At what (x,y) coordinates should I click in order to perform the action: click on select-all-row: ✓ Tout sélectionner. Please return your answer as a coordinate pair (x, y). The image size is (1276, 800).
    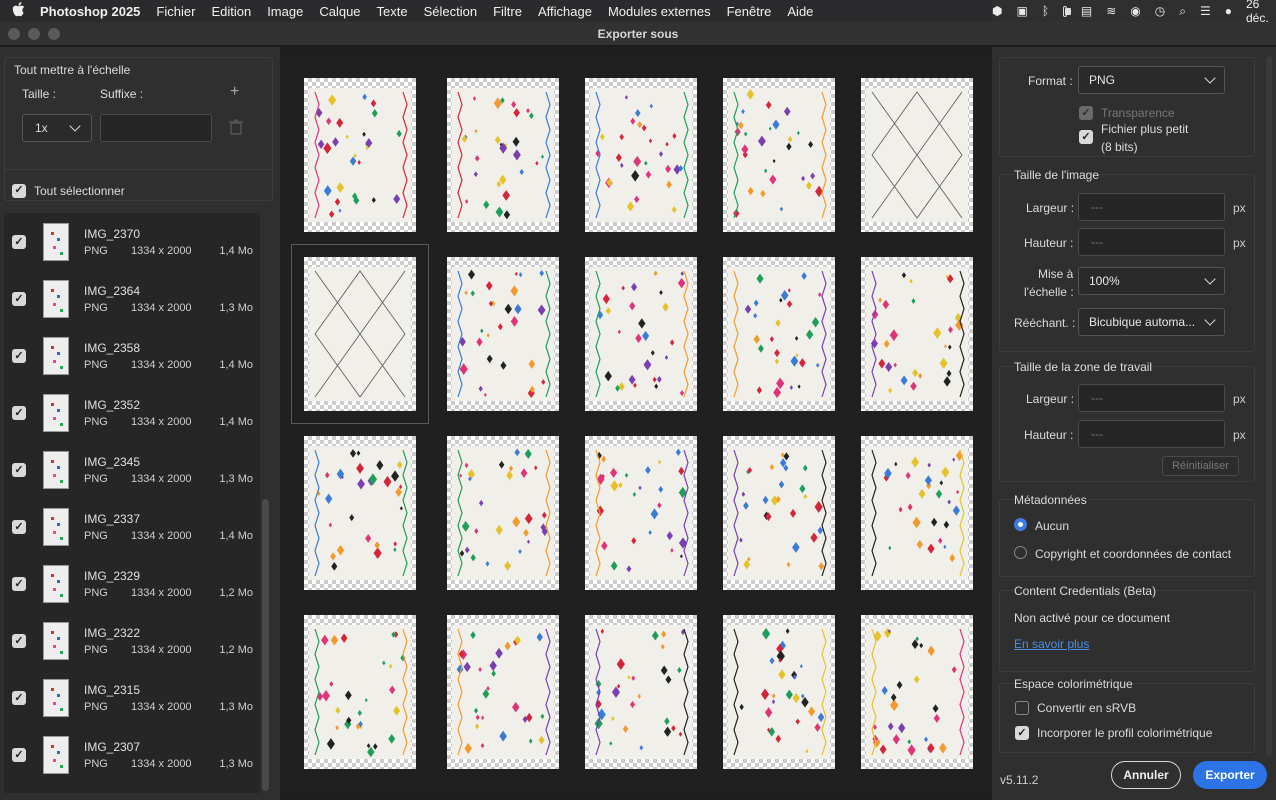
    Looking at the image, I should click on (138, 190).